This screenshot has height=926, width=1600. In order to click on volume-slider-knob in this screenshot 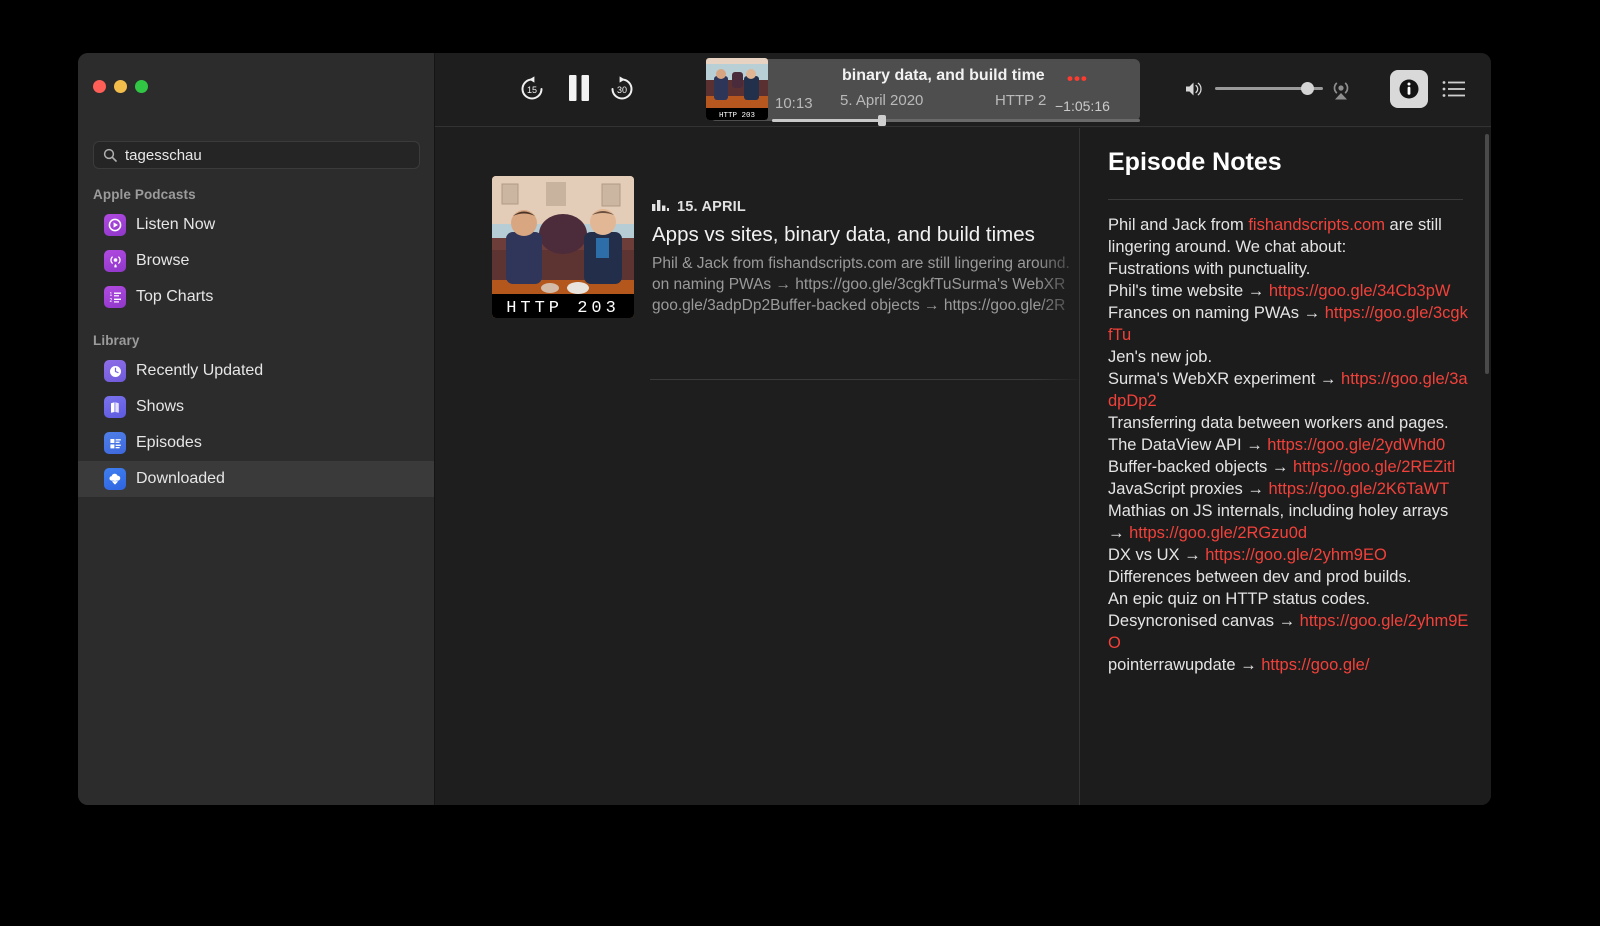, I will do `click(1307, 88)`.